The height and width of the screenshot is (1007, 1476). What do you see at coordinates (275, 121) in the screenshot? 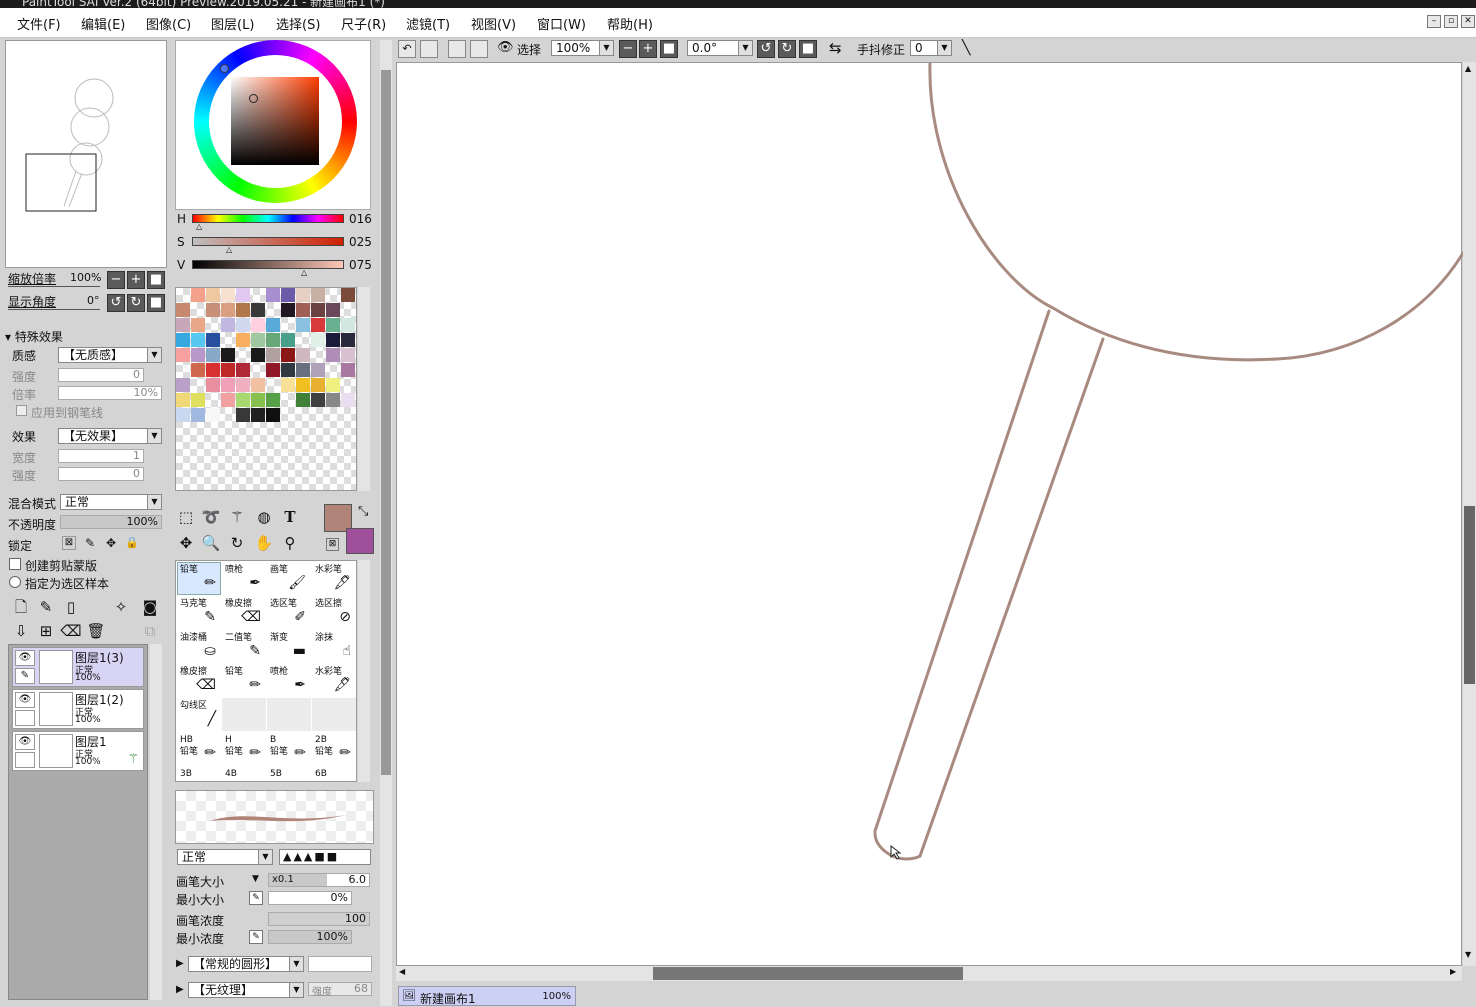
I see `saturation-value-square` at bounding box center [275, 121].